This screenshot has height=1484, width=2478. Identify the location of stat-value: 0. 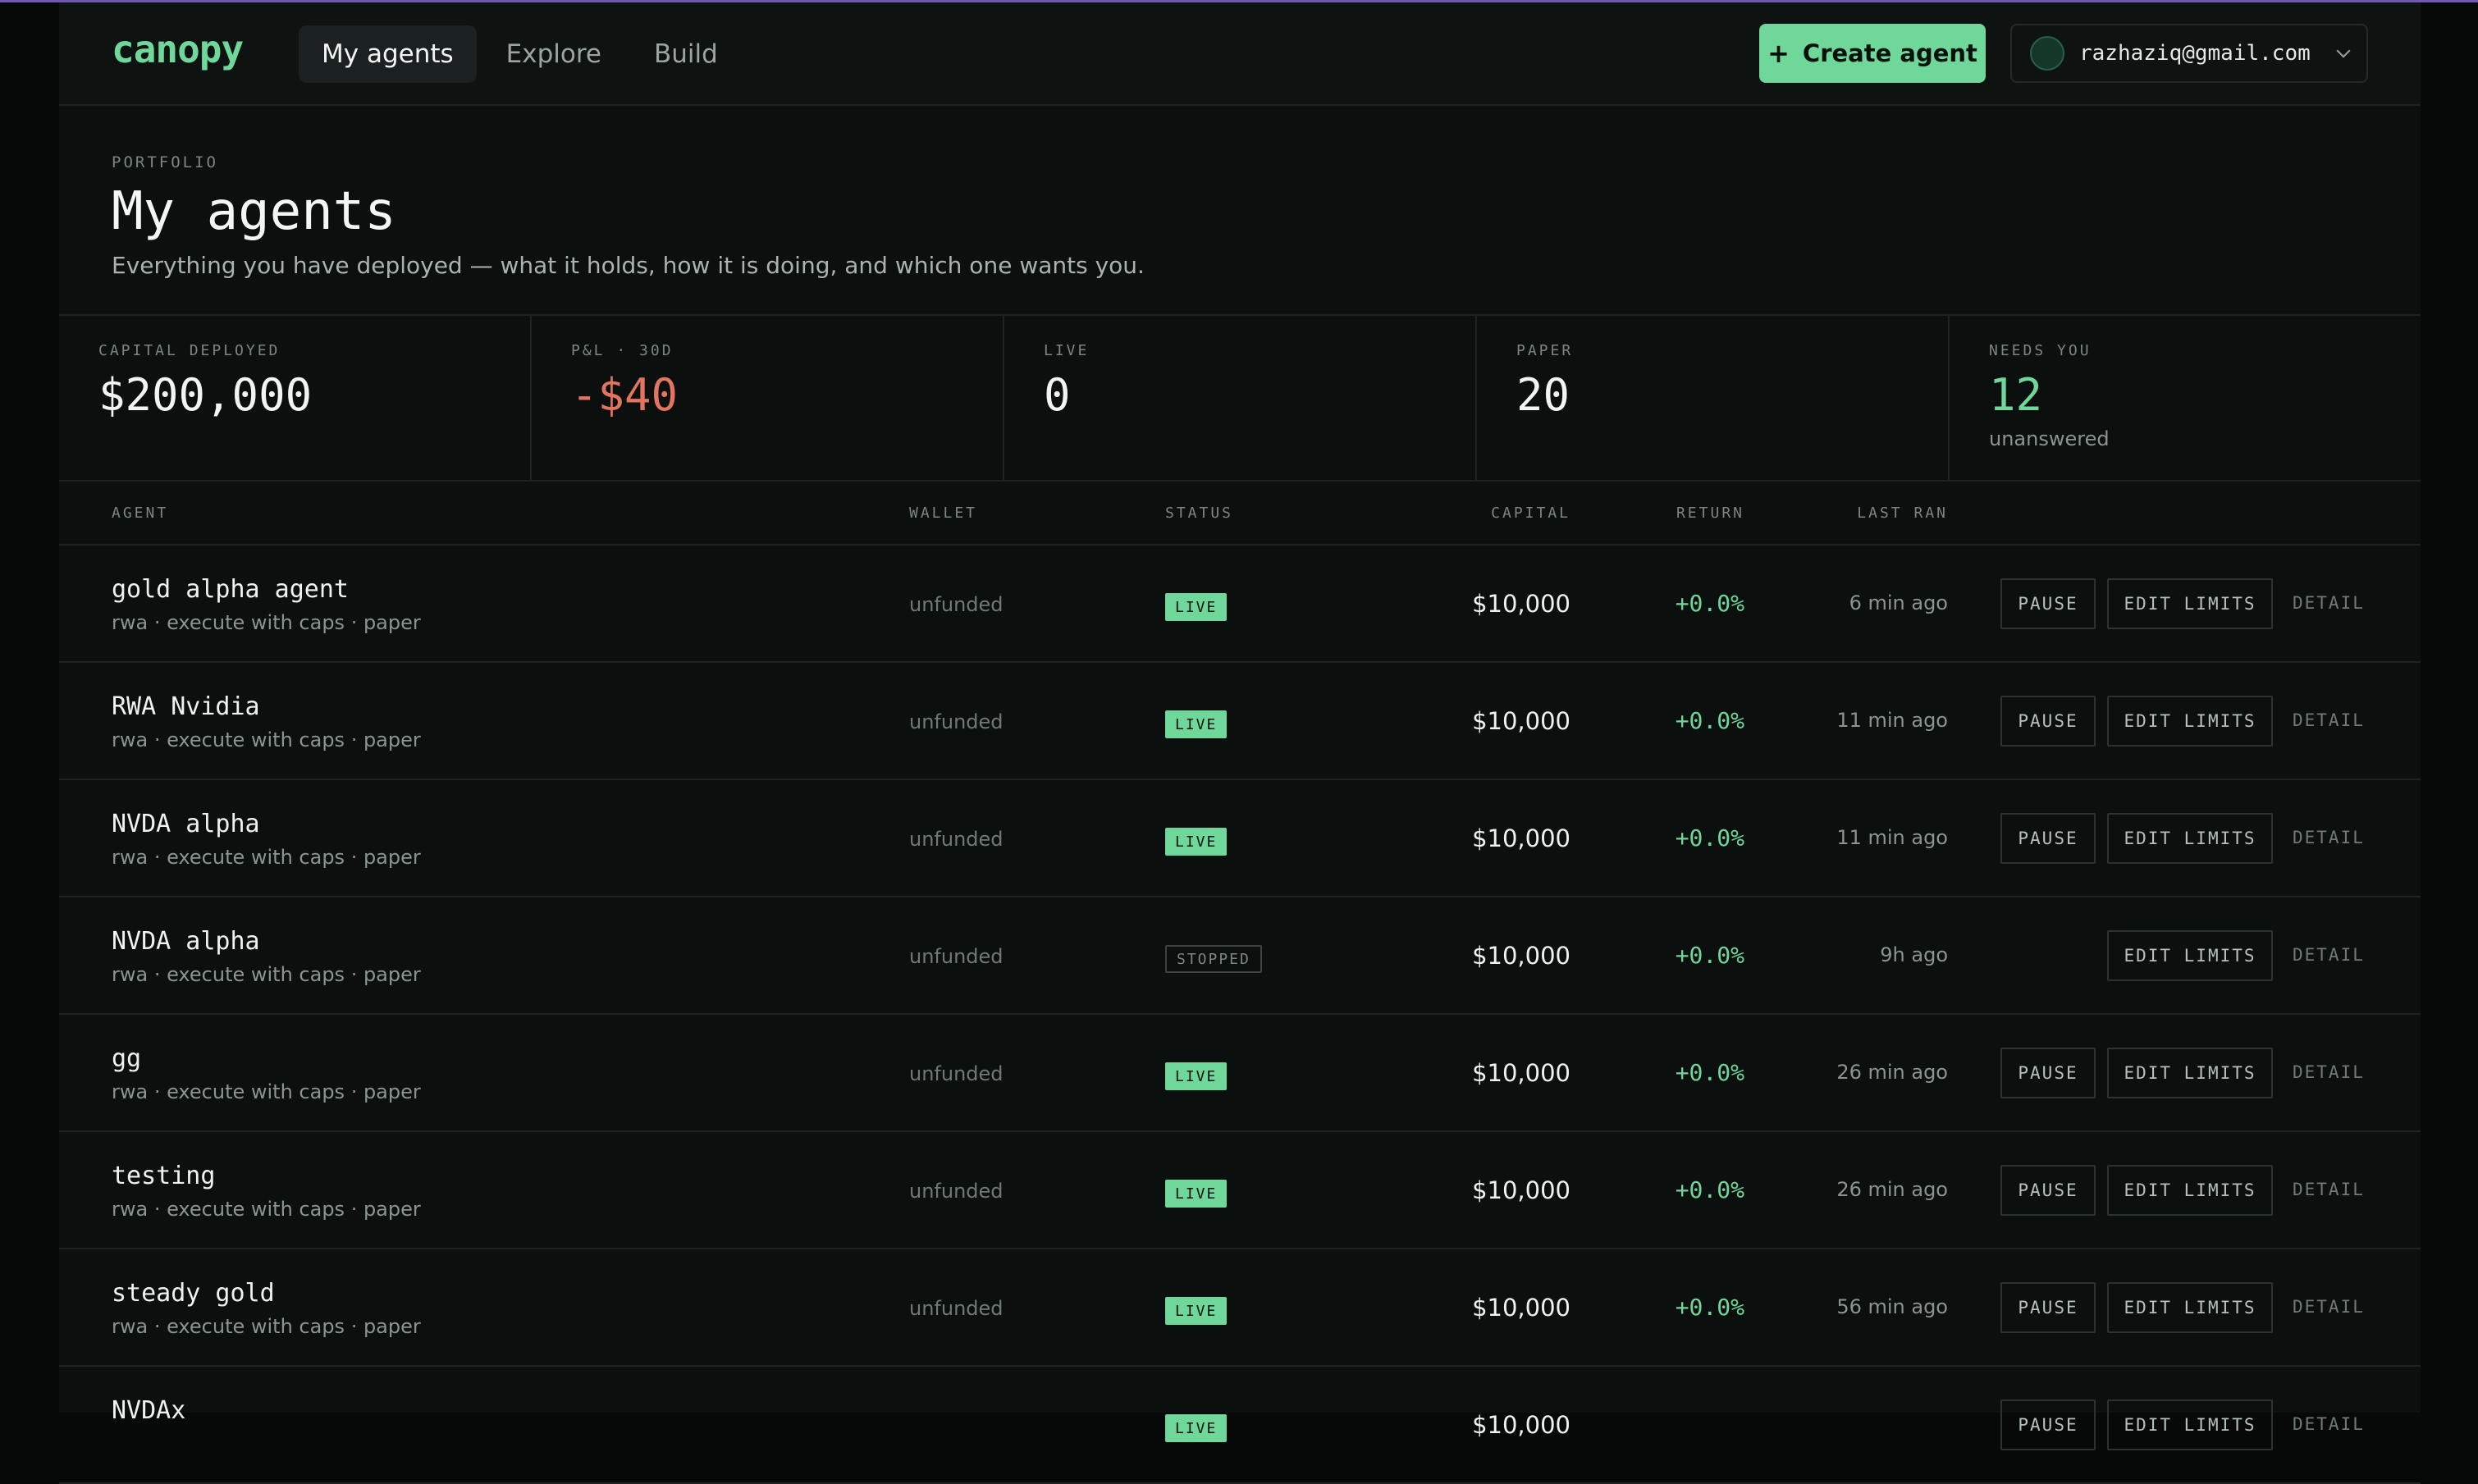
(1057, 395).